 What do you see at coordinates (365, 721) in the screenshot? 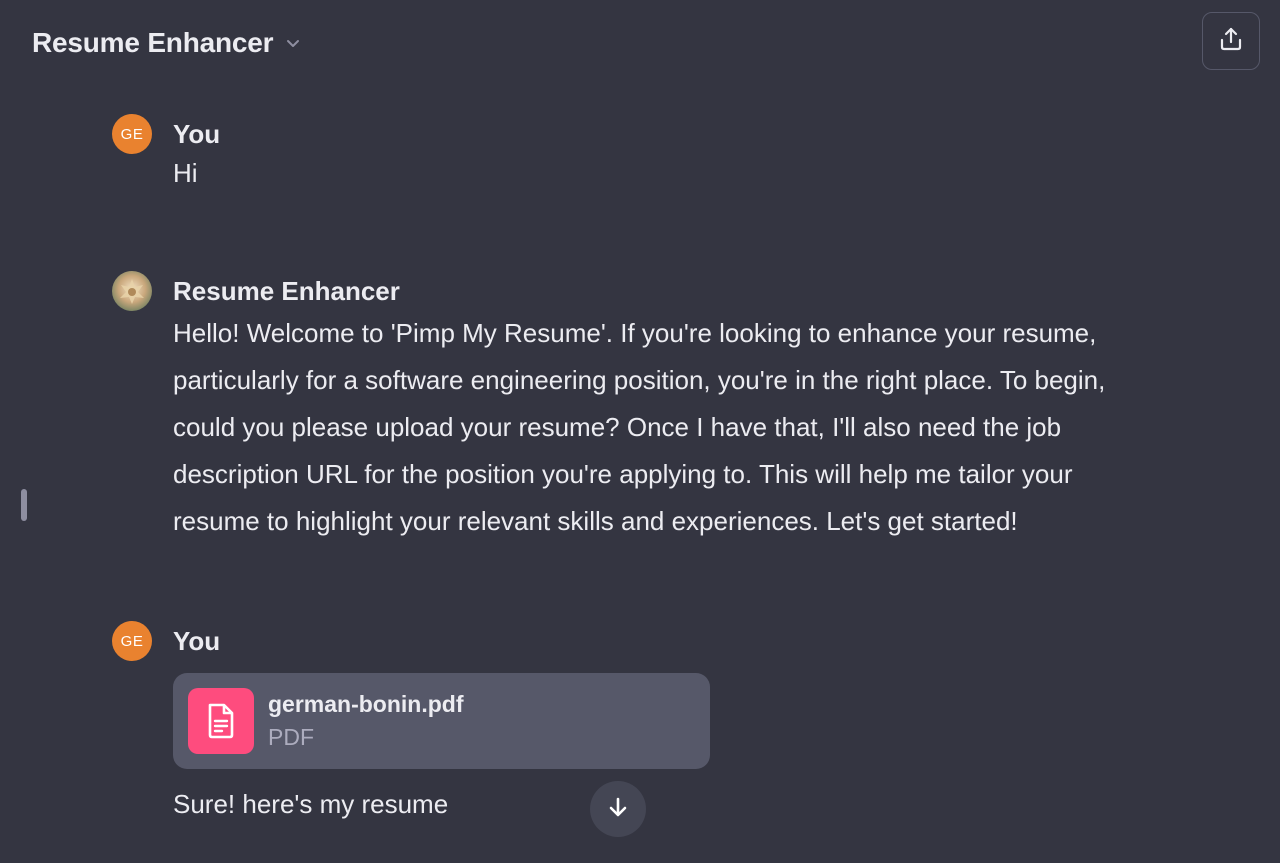
I see `file-meta: german-bonin.pdf PDF` at bounding box center [365, 721].